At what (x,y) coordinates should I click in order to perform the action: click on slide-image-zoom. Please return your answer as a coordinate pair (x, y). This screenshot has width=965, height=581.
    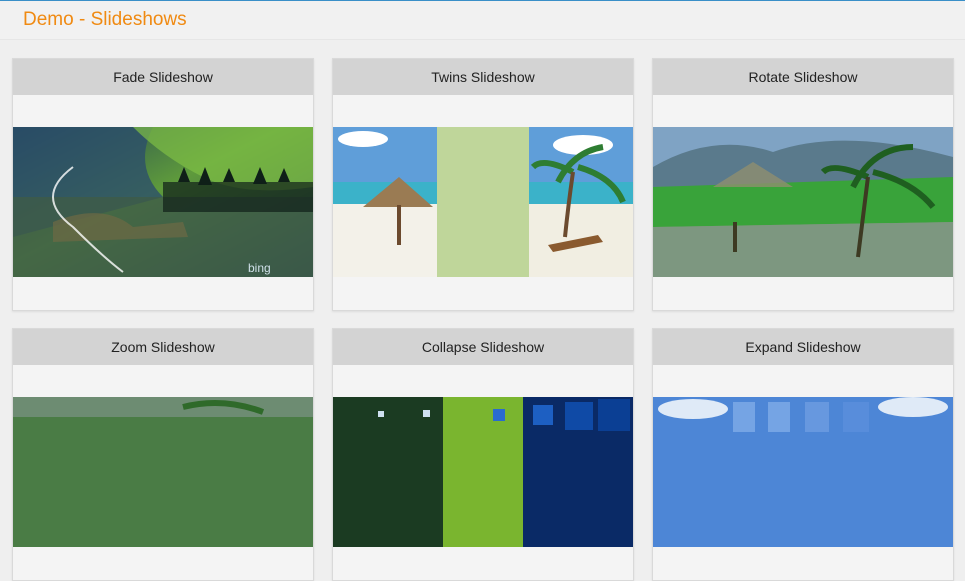
    Looking at the image, I should click on (163, 472).